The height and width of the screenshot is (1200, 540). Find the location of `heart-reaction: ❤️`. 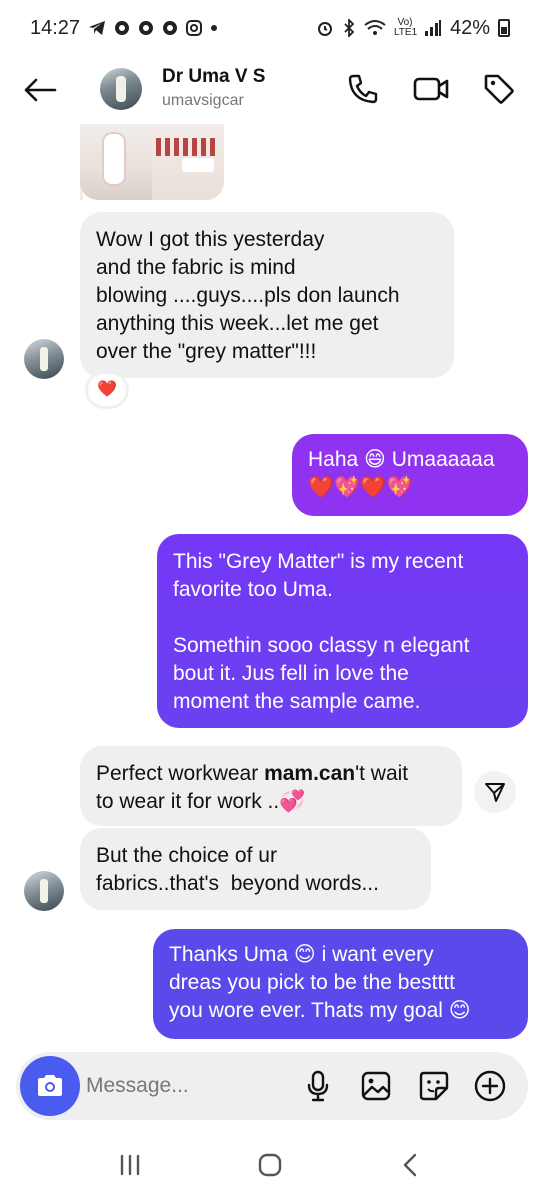

heart-reaction: ❤️ is located at coordinates (107, 390).